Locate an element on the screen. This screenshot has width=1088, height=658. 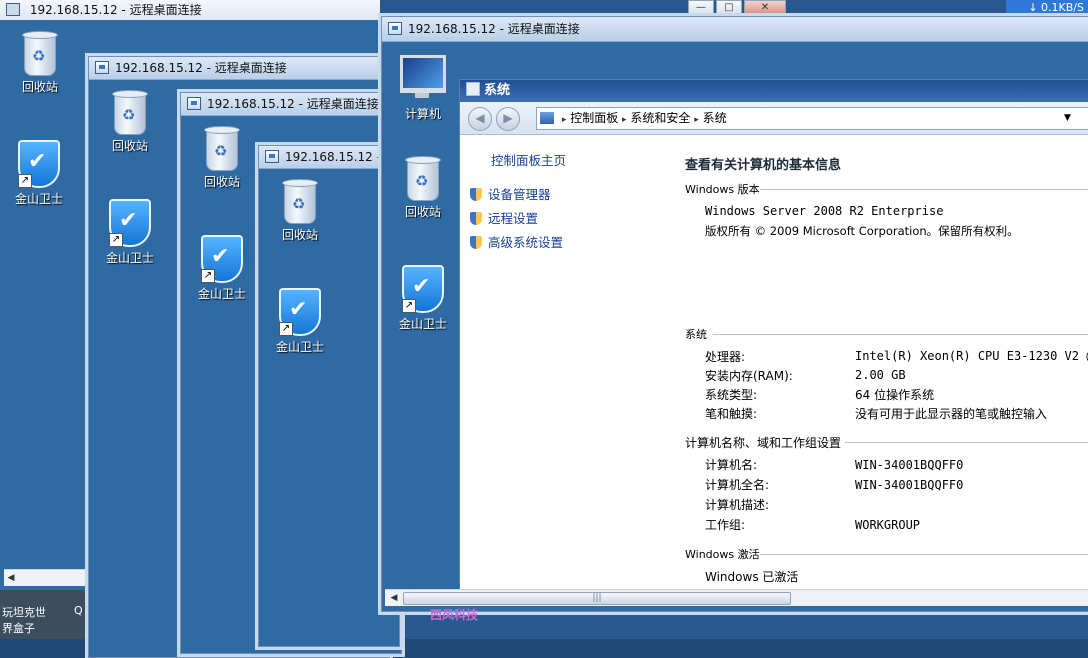
breadcrumb-item-system: 系统 is located at coordinates (715, 118).